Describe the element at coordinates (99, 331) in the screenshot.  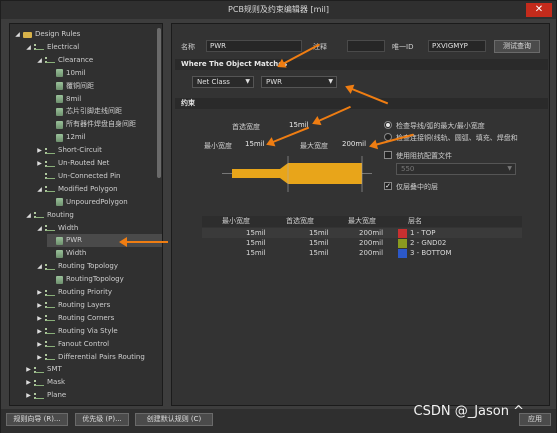
I see `tree-item: ▶ Routing Via Style` at that location.